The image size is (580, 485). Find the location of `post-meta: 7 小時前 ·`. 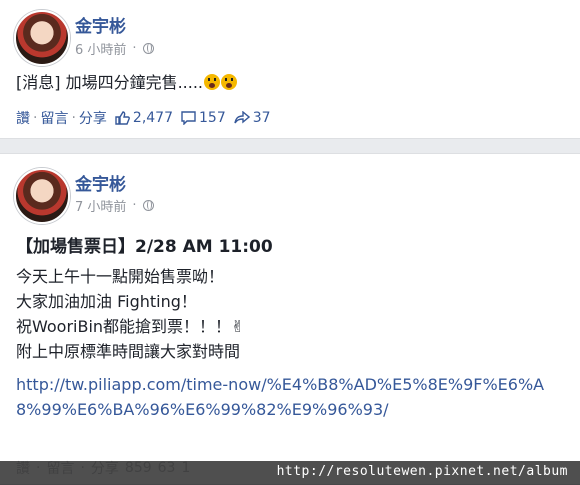

post-meta: 7 小時前 · is located at coordinates (114, 205).